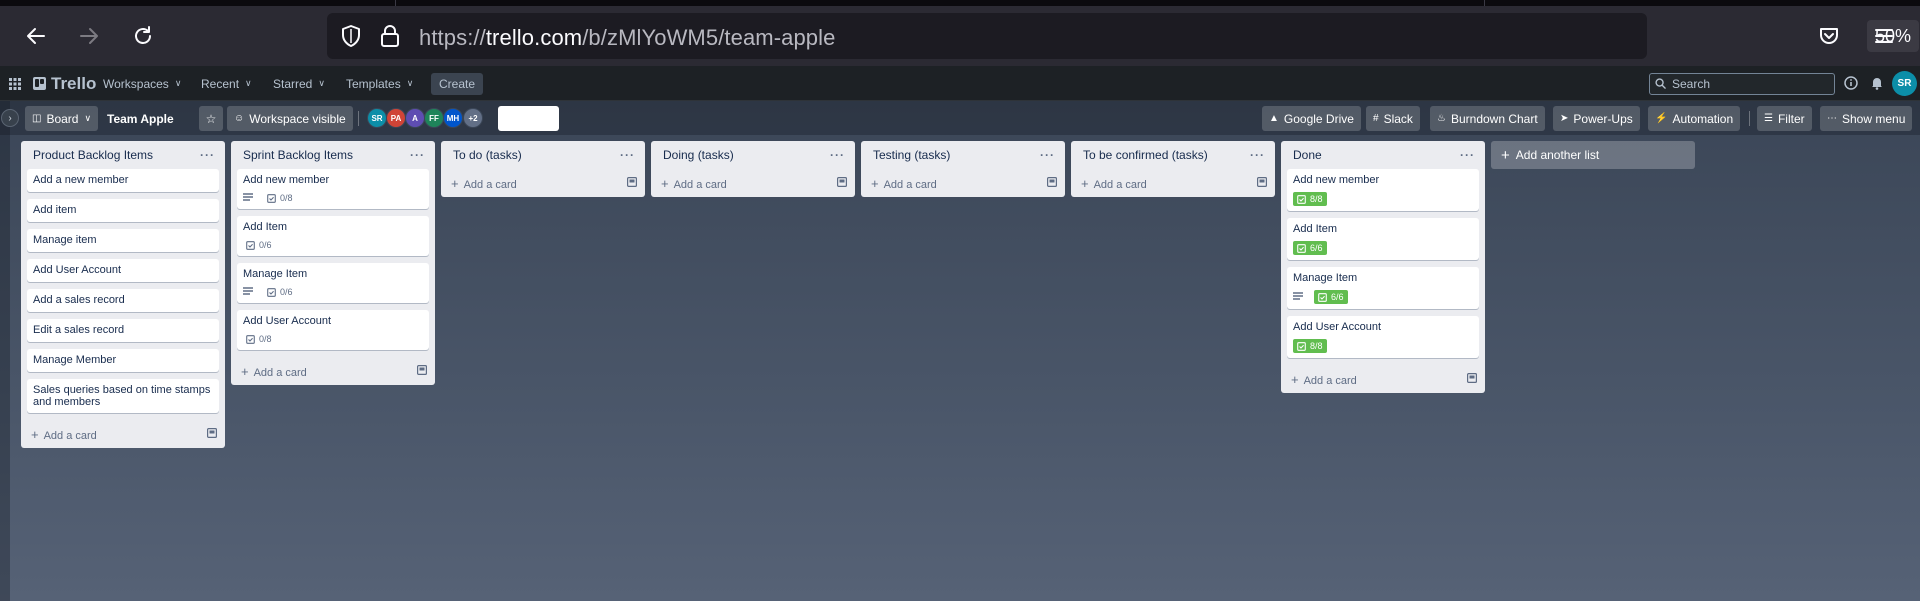 The height and width of the screenshot is (601, 1920). What do you see at coordinates (123, 210) in the screenshot?
I see `card: Add item` at bounding box center [123, 210].